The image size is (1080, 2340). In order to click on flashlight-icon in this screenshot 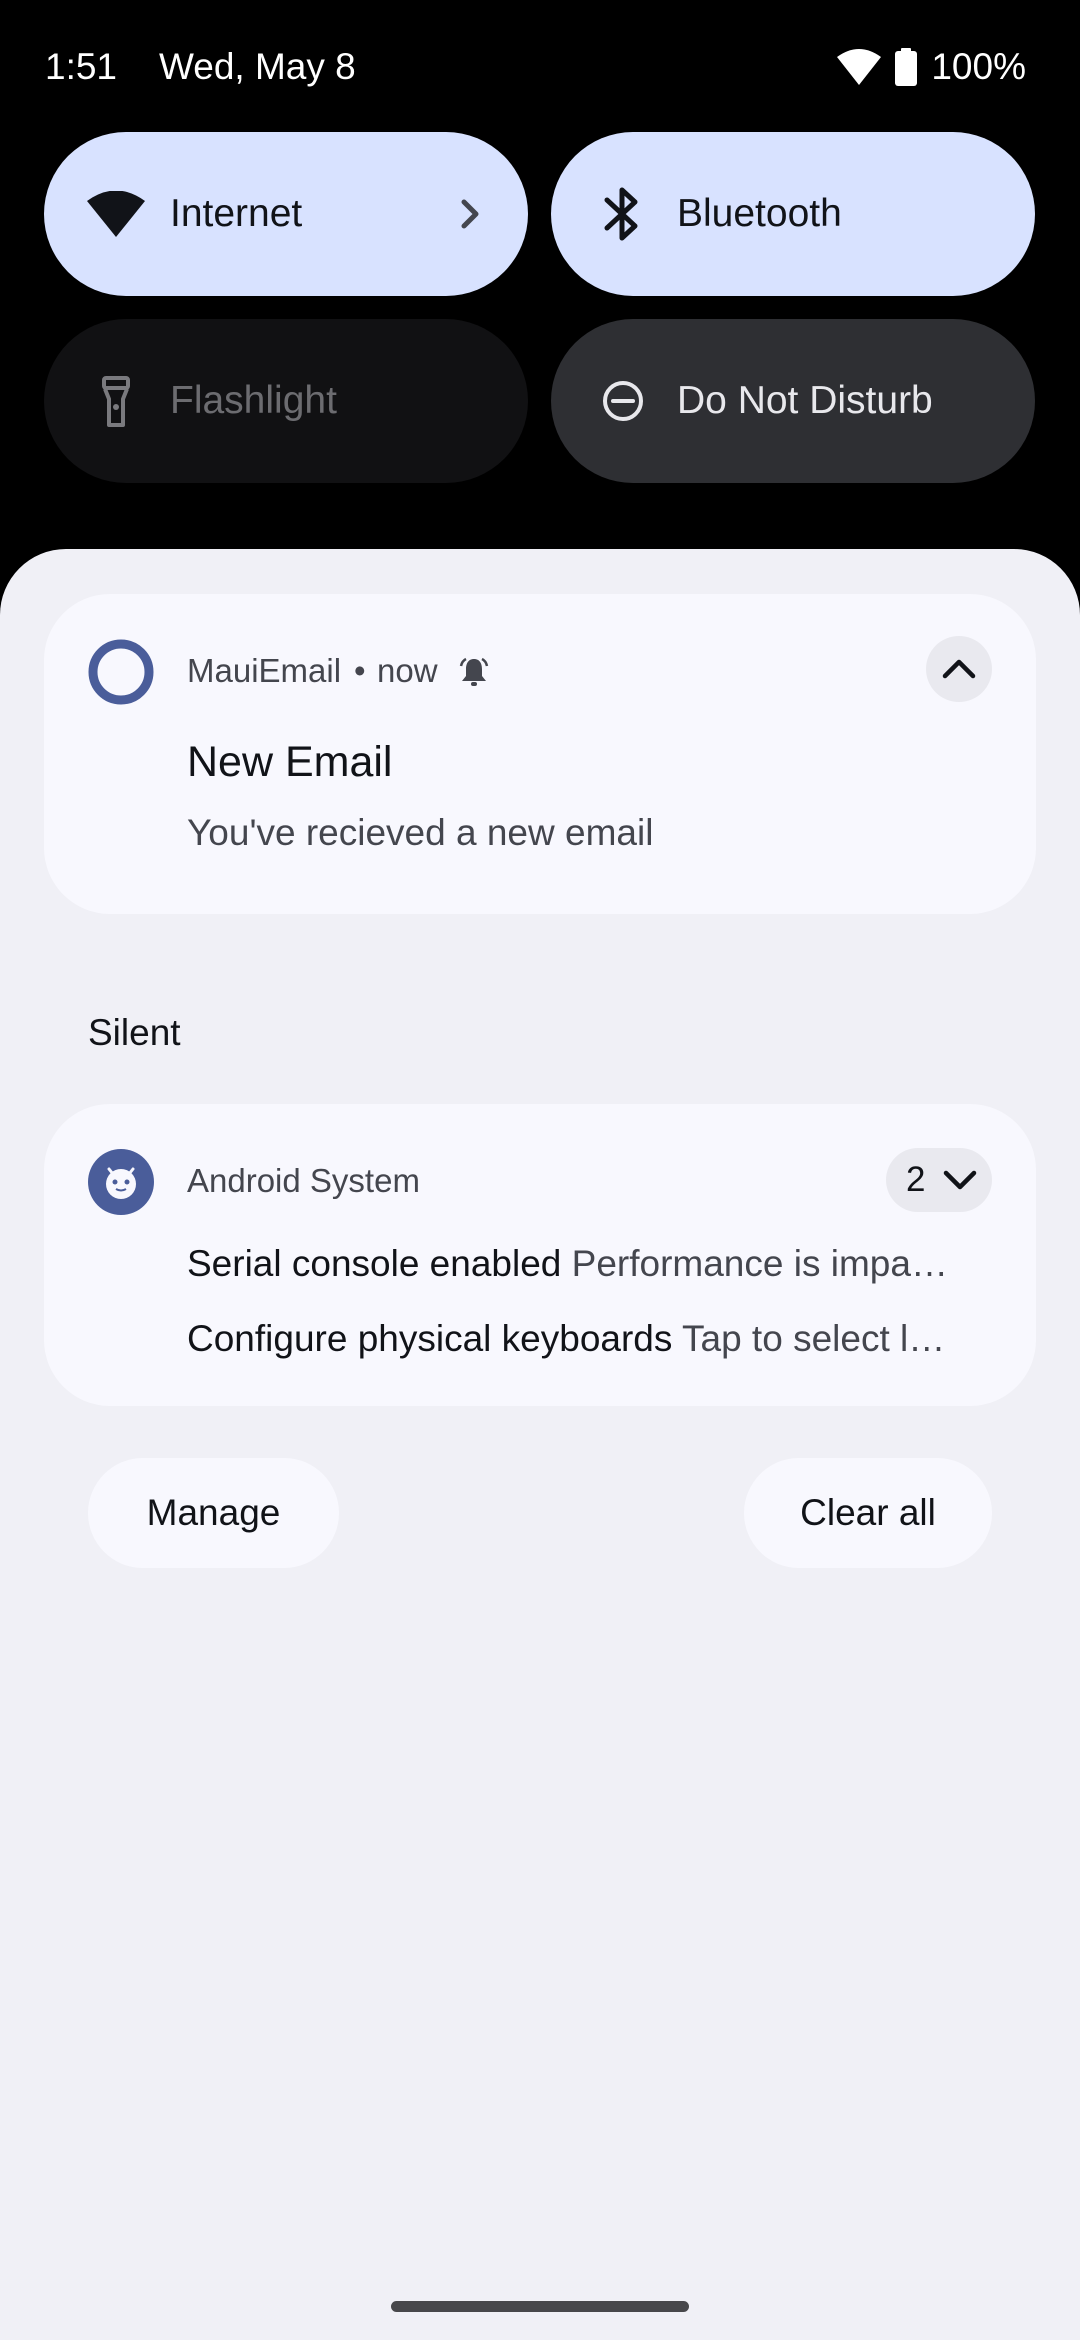, I will do `click(116, 401)`.